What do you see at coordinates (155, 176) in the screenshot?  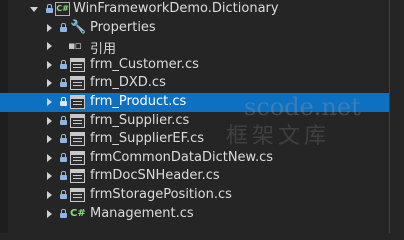 I see `tree-item-label: frmDocSNHeader.cs` at bounding box center [155, 176].